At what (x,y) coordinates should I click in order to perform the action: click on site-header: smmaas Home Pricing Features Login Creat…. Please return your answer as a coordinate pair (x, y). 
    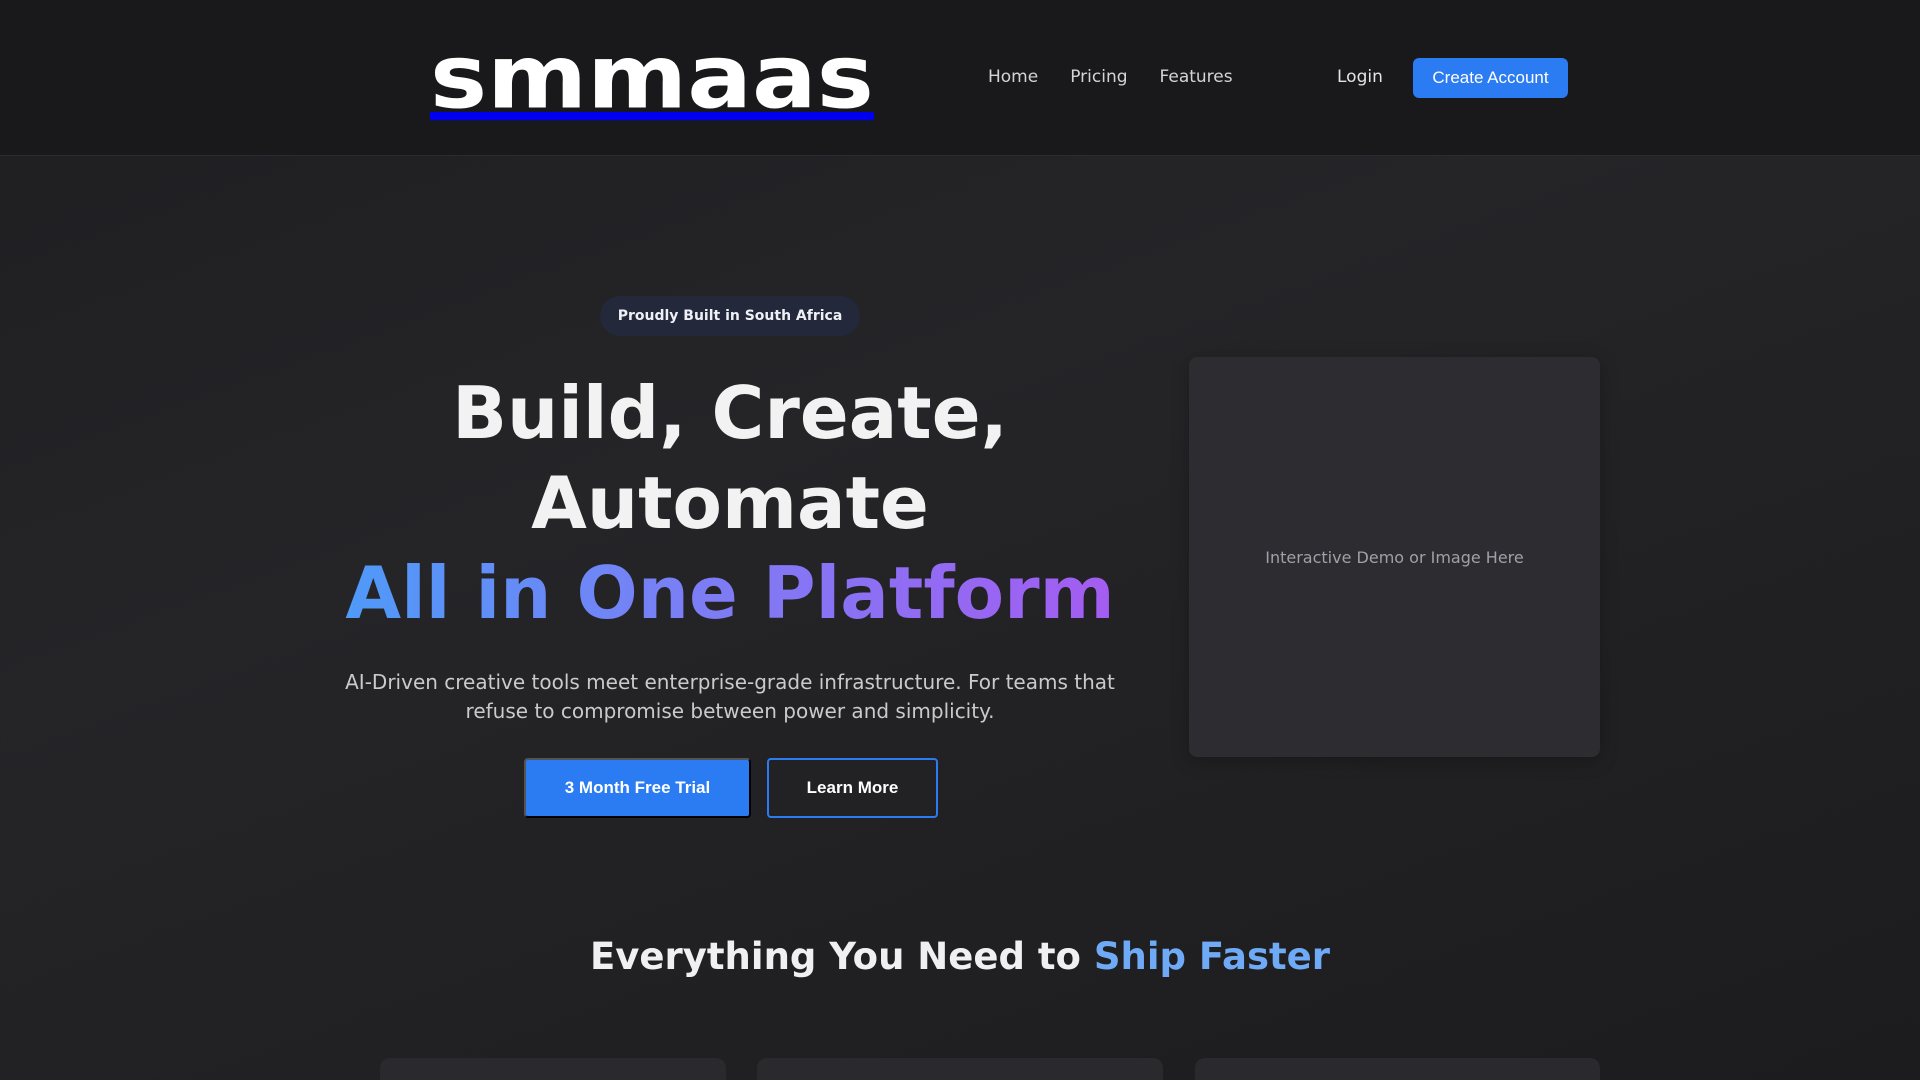
    Looking at the image, I should click on (960, 78).